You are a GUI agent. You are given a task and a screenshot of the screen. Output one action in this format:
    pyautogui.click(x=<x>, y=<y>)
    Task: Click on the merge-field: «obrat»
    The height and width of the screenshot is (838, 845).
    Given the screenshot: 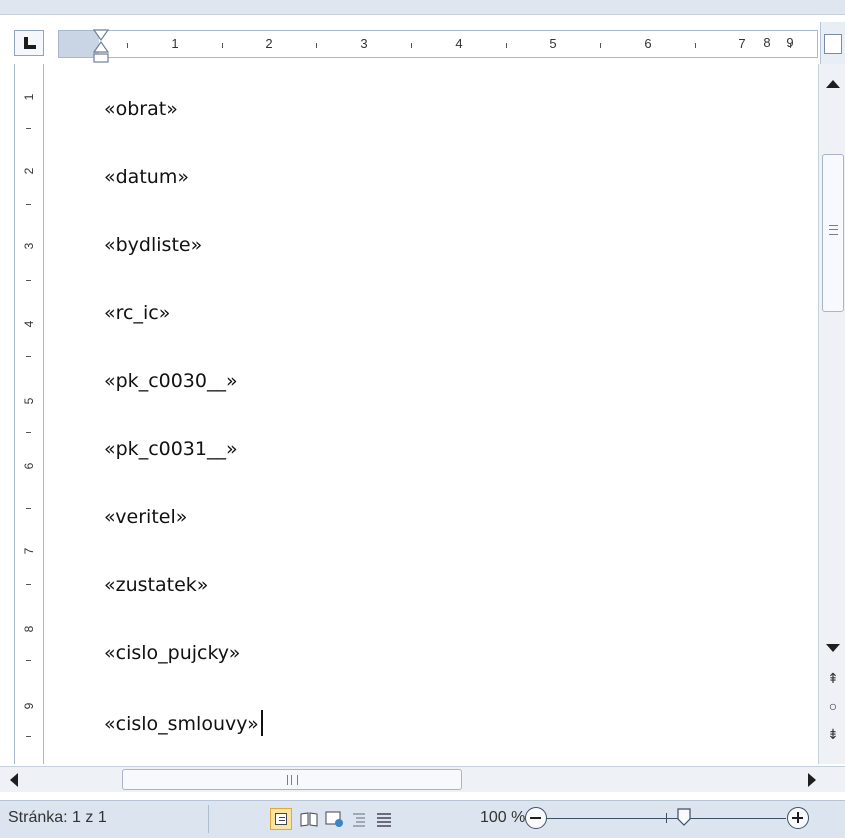 What is the action you would take?
    pyautogui.click(x=141, y=109)
    